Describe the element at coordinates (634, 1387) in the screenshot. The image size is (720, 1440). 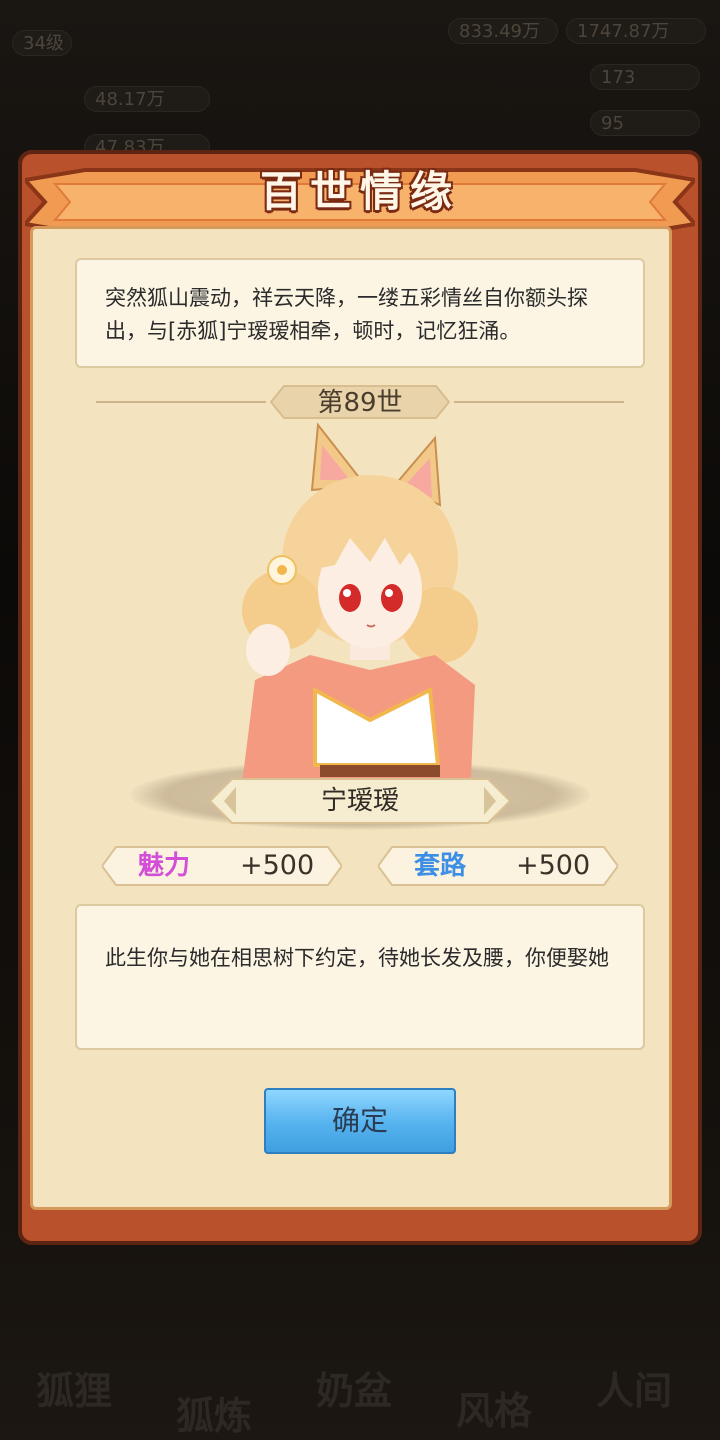
I see `nav-item: 人间` at that location.